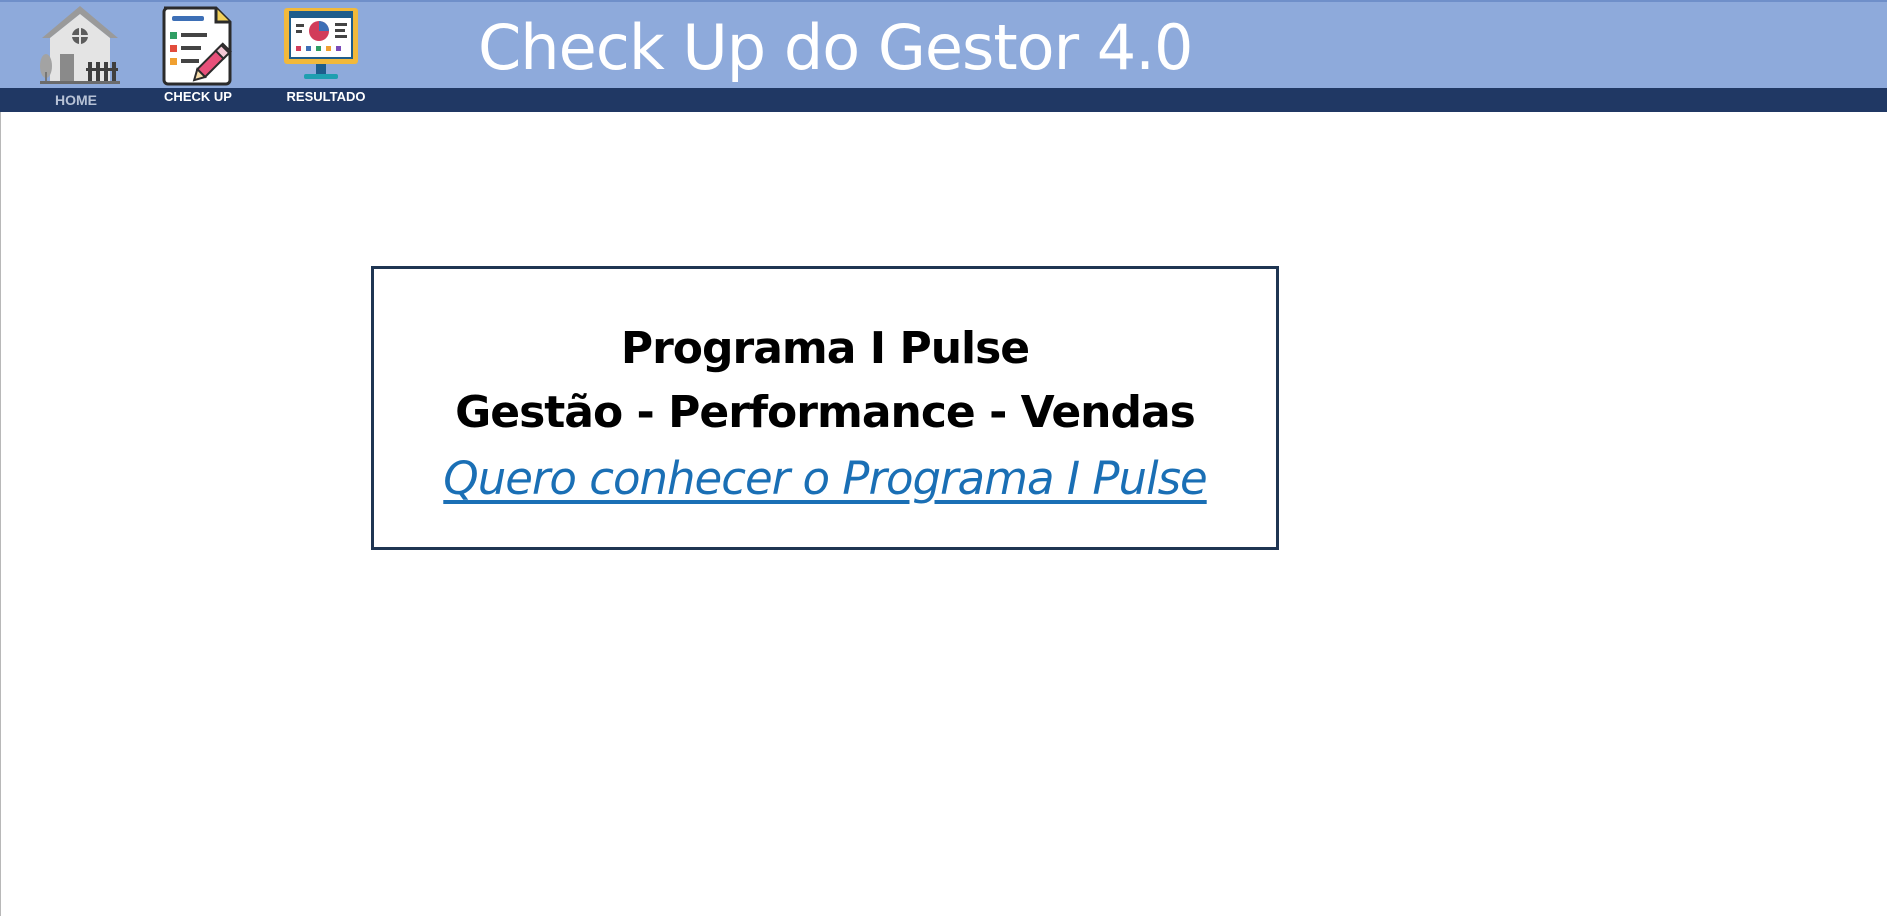  Describe the element at coordinates (76, 100) in the screenshot. I see `nav-home-label: HOME` at that location.